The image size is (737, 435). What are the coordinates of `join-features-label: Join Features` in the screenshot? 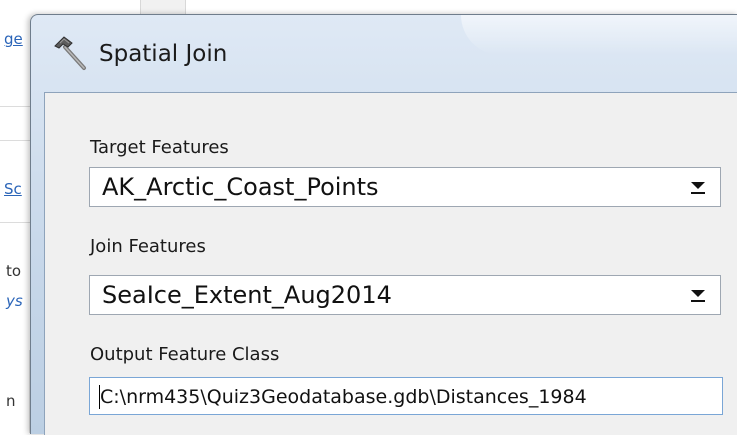 It's located at (148, 246).